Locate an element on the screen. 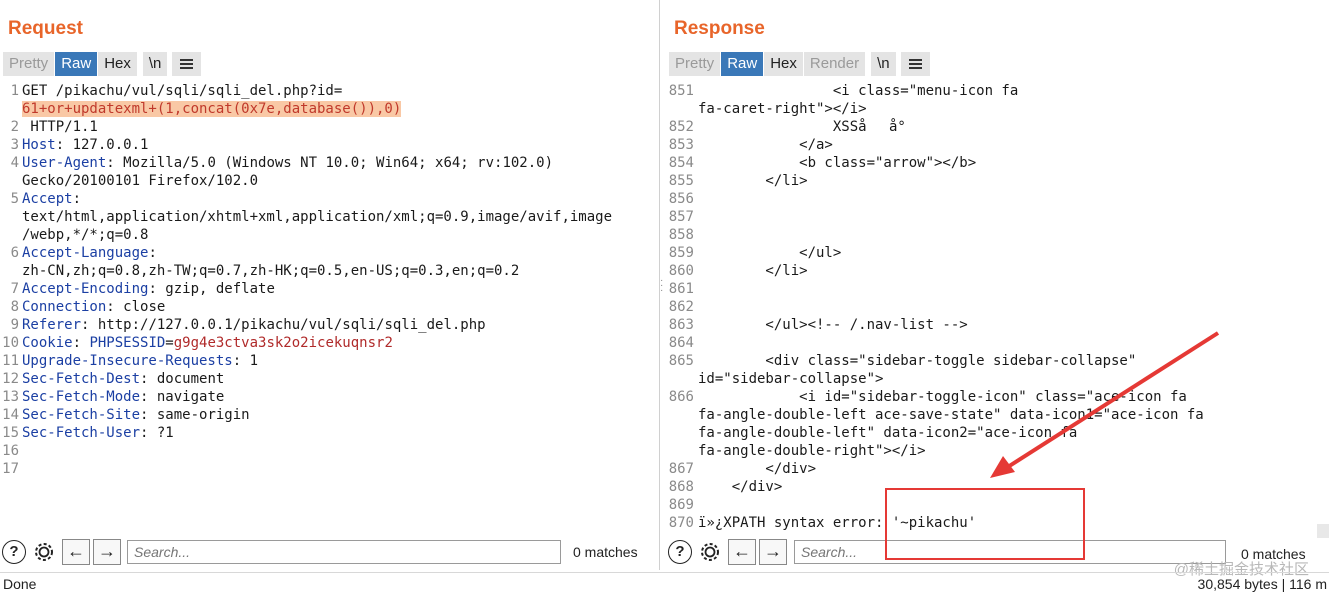 Image resolution: width=1329 pixels, height=595 pixels. request-line: 12 Sec-Fetch-Dest: document is located at coordinates (329, 379).